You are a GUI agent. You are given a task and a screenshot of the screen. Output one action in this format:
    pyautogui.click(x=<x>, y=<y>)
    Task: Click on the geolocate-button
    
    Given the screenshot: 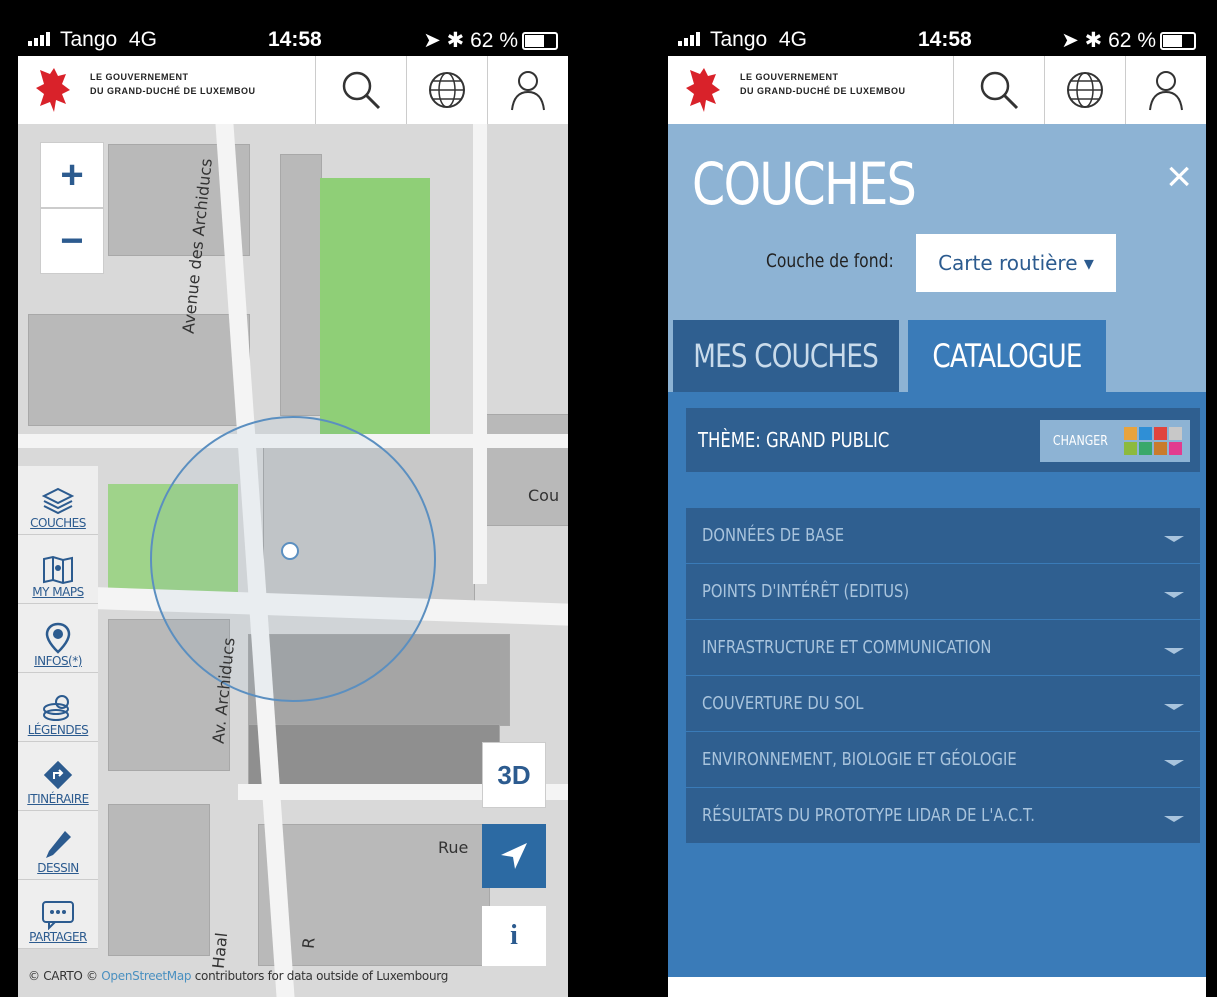 What is the action you would take?
    pyautogui.click(x=514, y=856)
    